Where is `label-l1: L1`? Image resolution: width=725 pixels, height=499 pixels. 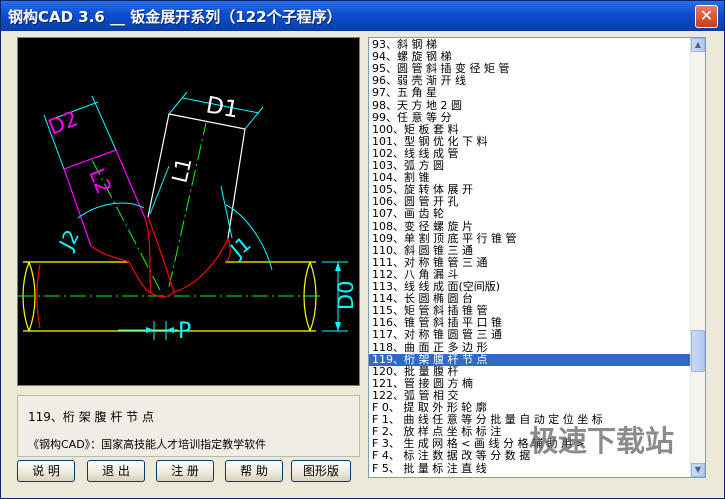
label-l1: L1 is located at coordinates (181, 170).